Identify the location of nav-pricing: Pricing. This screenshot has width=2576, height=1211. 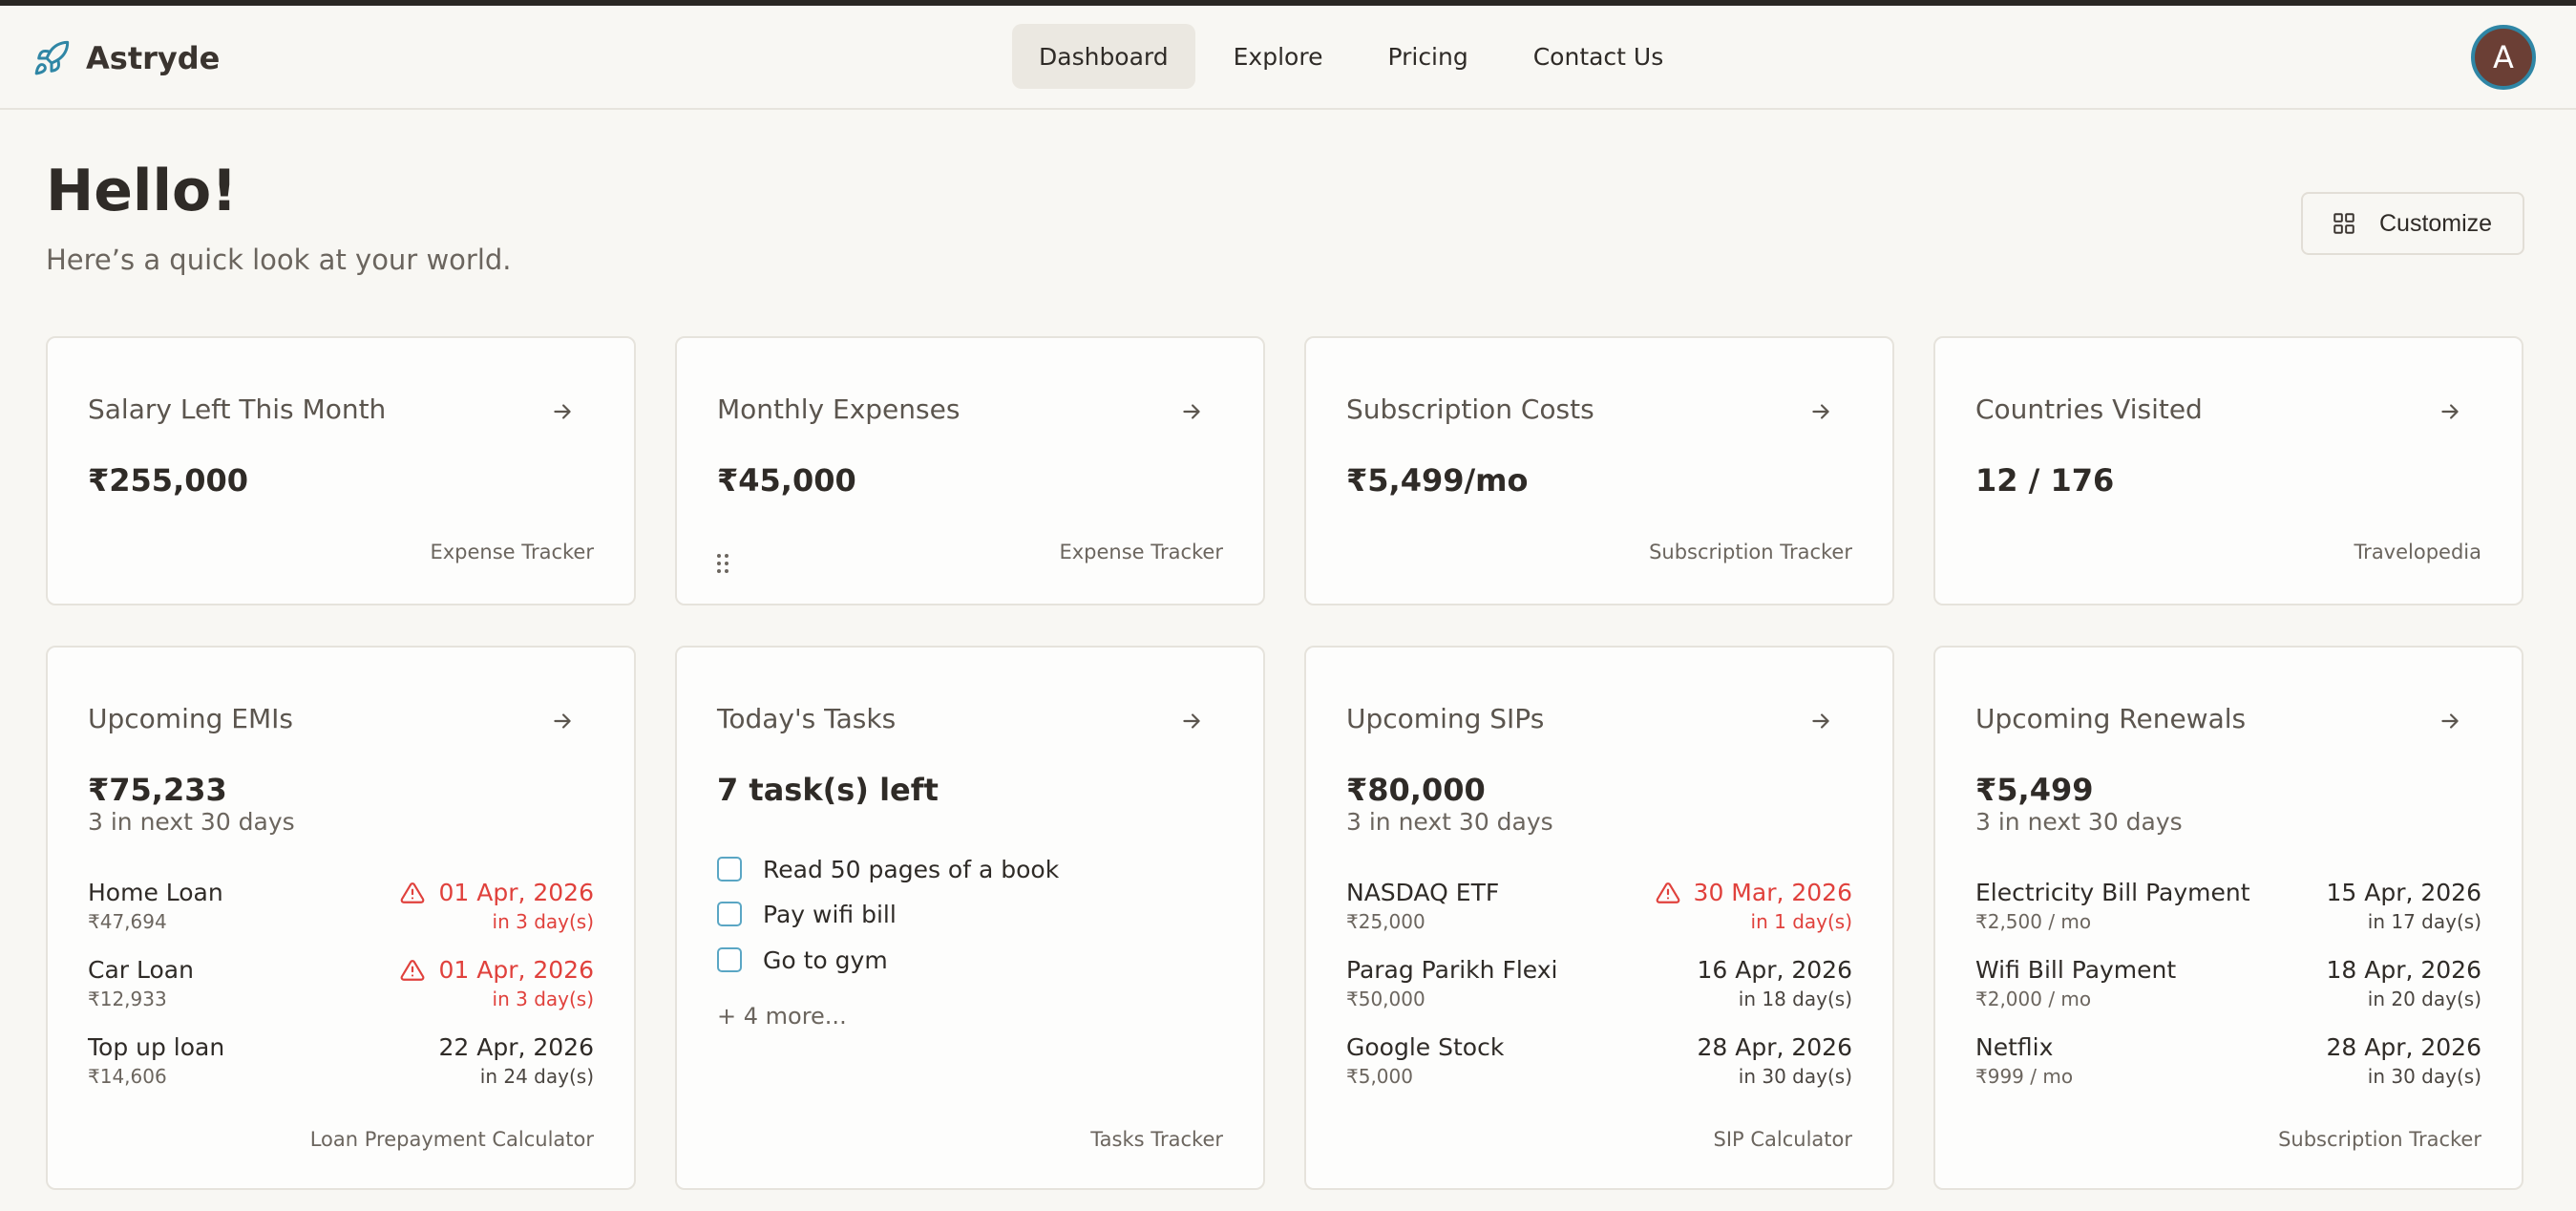
(1427, 56).